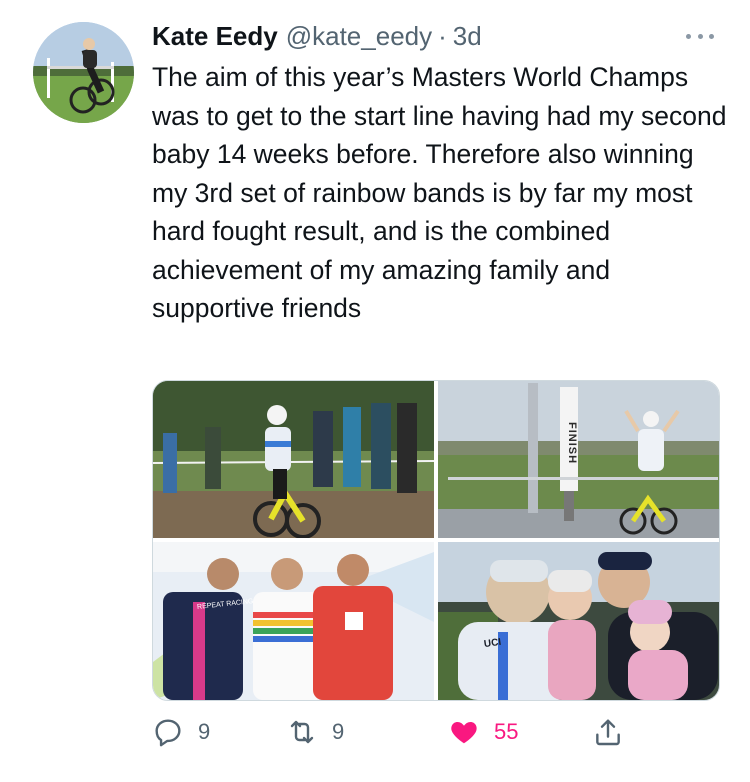 The image size is (750, 782). I want to click on tweet-header: Kate Eedy @kate_eedy · 3d, so click(317, 36).